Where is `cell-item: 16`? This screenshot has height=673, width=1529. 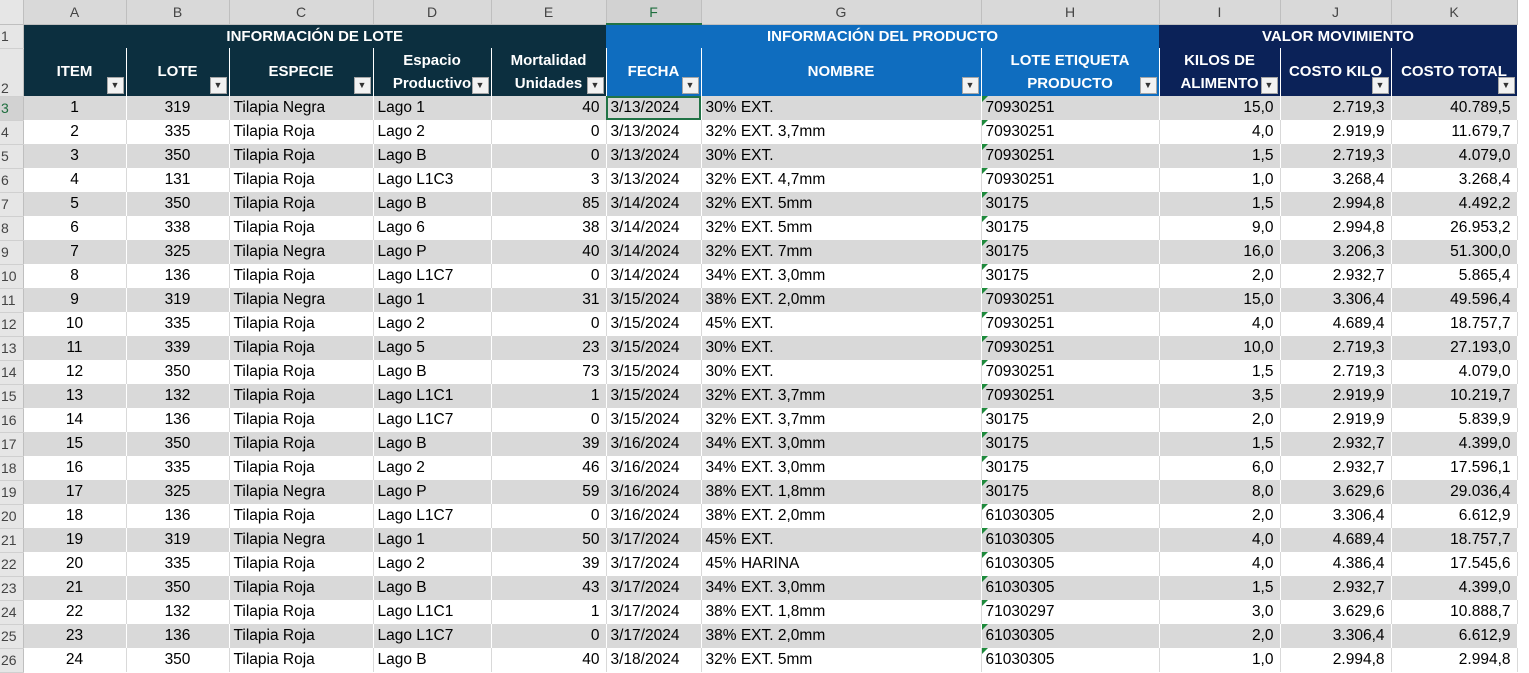
cell-item: 16 is located at coordinates (75, 468).